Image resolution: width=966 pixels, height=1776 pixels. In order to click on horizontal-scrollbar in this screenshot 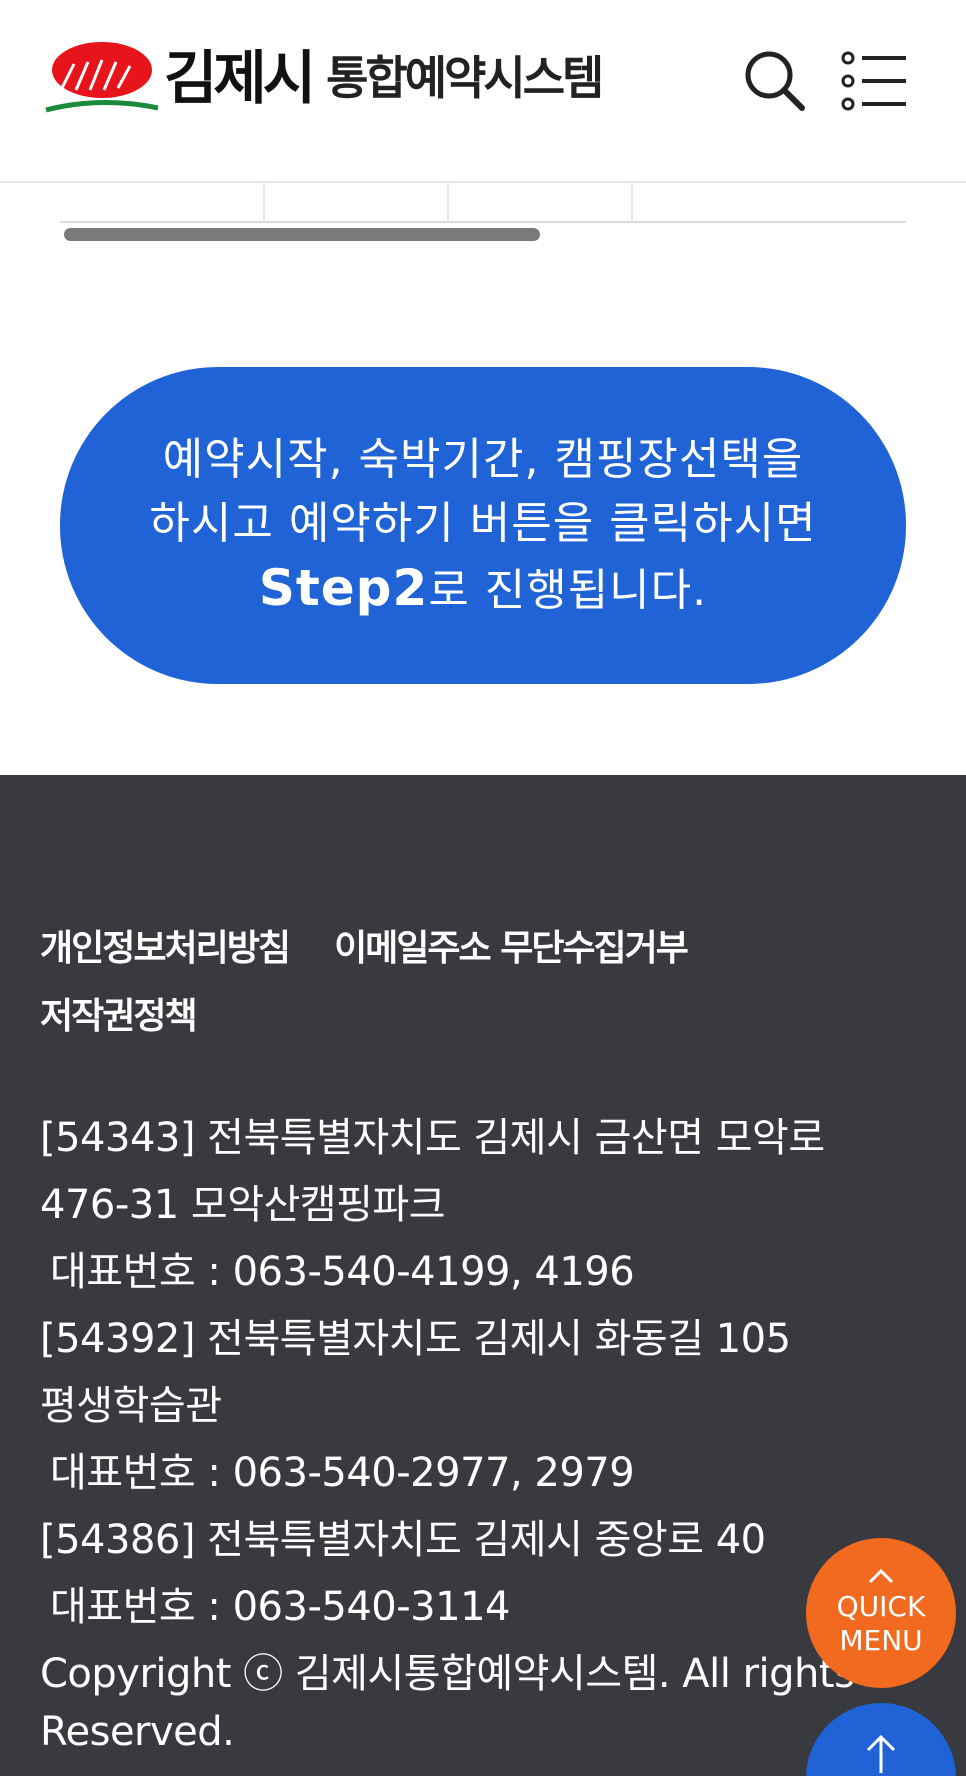, I will do `click(485, 235)`.